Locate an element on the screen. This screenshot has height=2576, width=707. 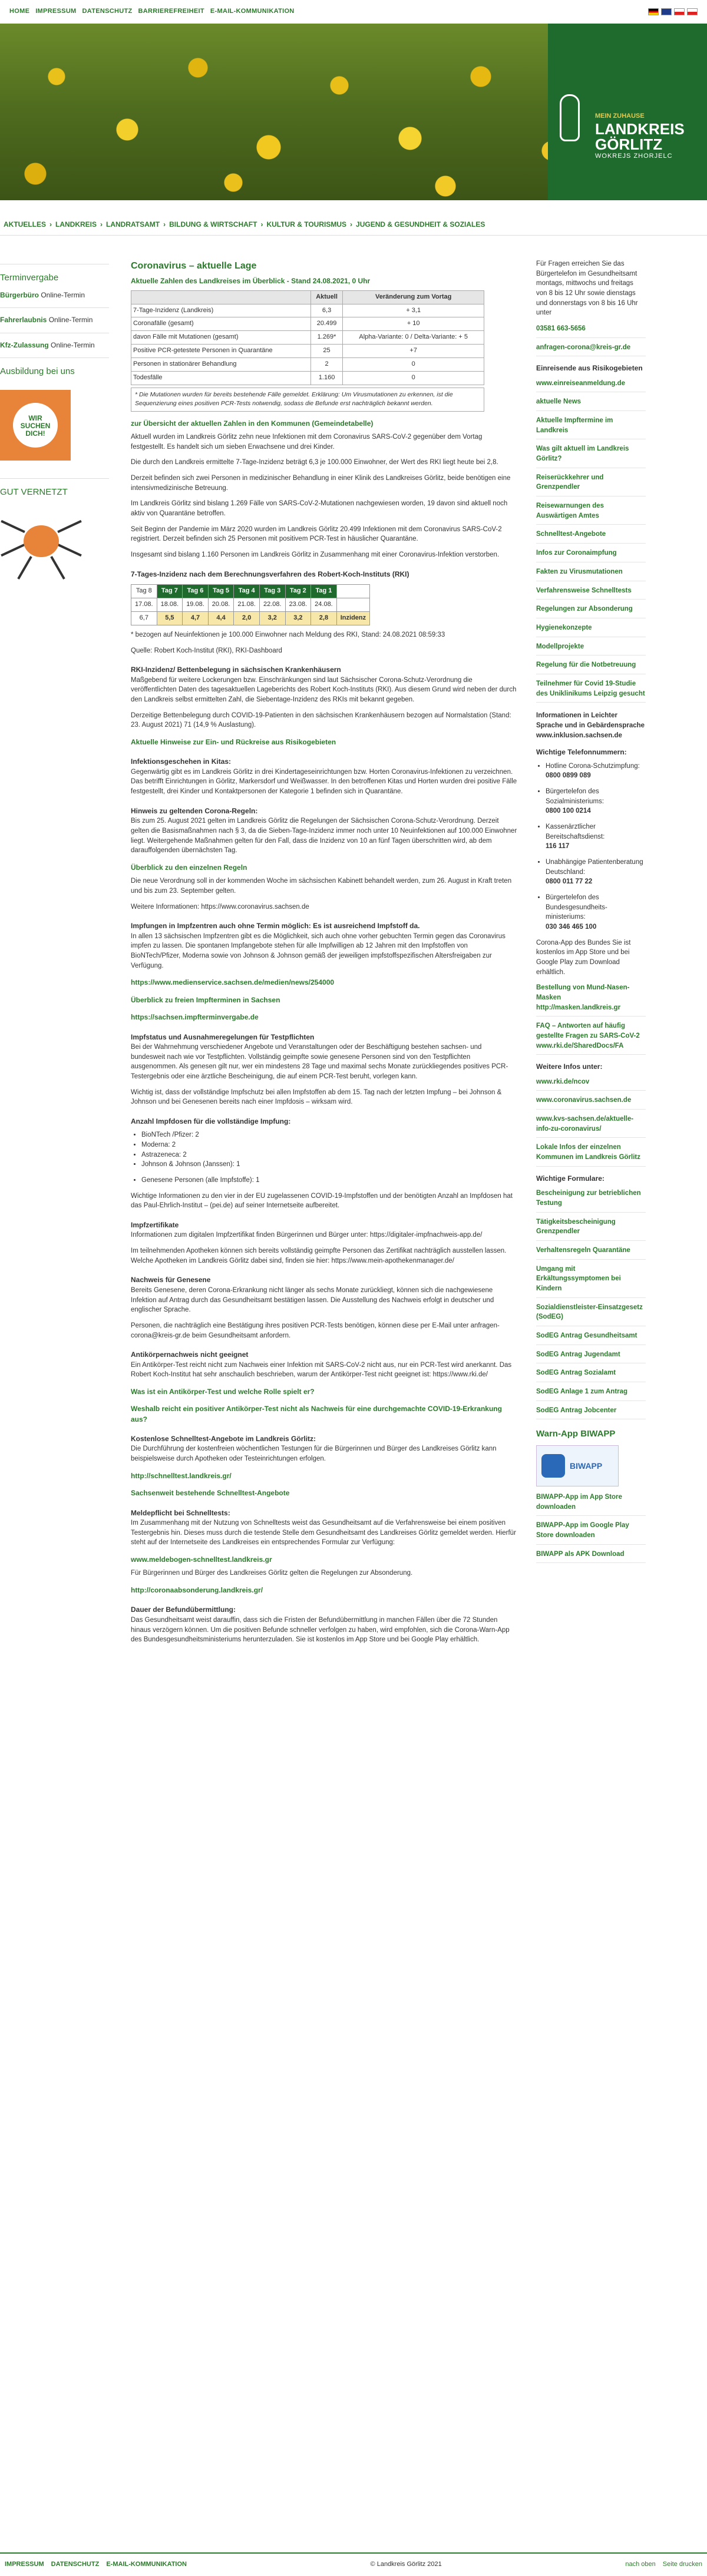
hotline-mail: anfragen-corona@kreis-gr.de is located at coordinates (591, 350).